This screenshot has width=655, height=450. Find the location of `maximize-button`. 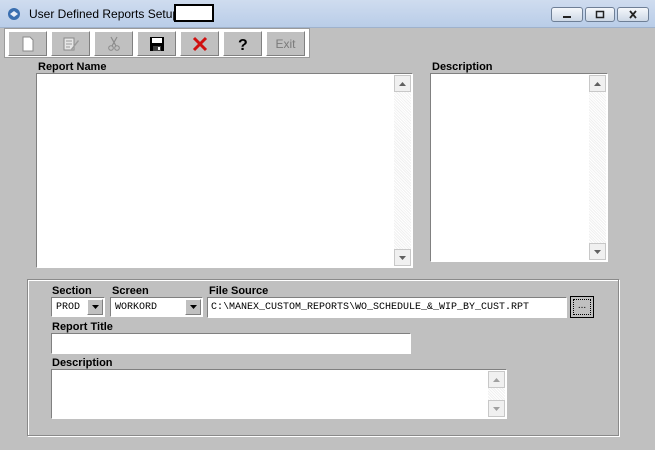

maximize-button is located at coordinates (600, 14).